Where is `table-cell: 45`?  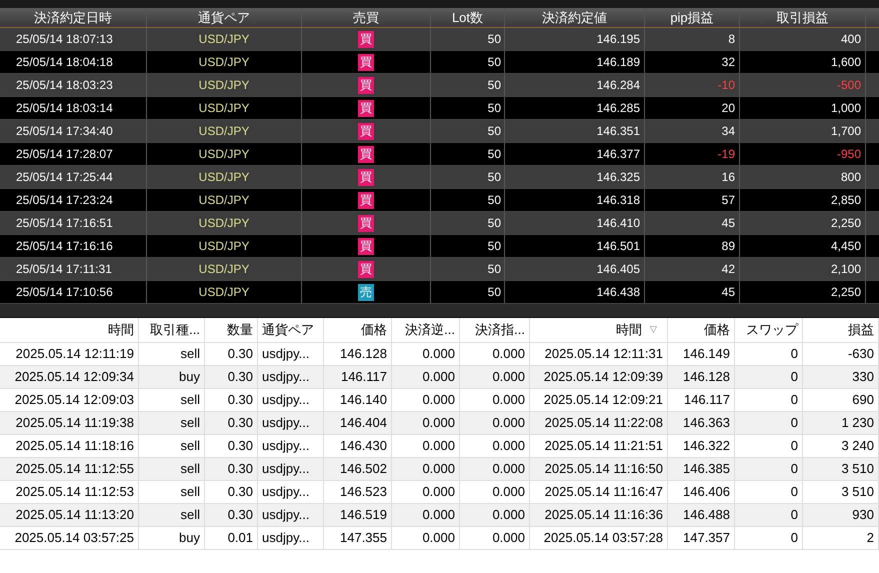 table-cell: 45 is located at coordinates (692, 223).